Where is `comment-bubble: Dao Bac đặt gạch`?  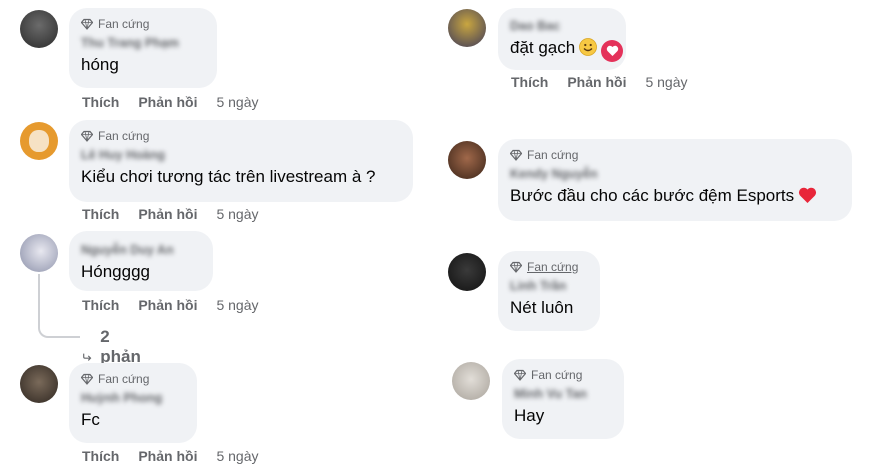 comment-bubble: Dao Bac đặt gạch is located at coordinates (562, 39).